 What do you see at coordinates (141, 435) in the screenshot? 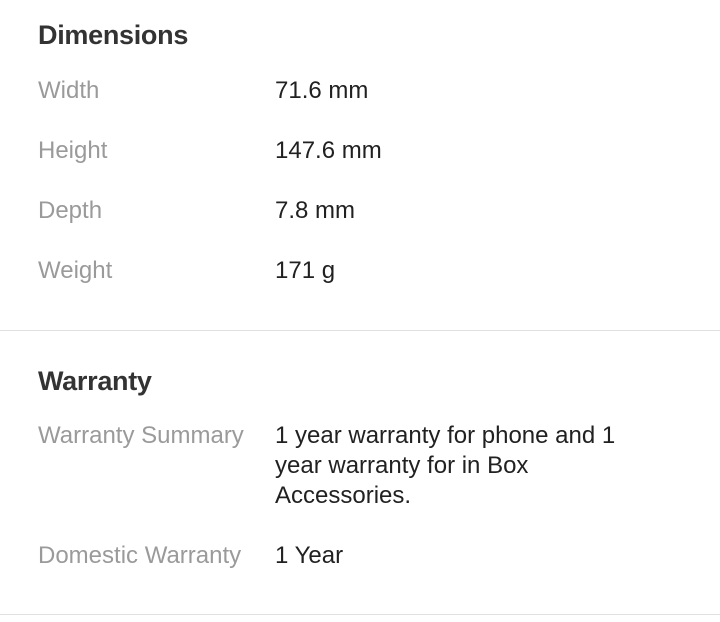
I see `spec-label-warranty-summary: Warranty Summary` at bounding box center [141, 435].